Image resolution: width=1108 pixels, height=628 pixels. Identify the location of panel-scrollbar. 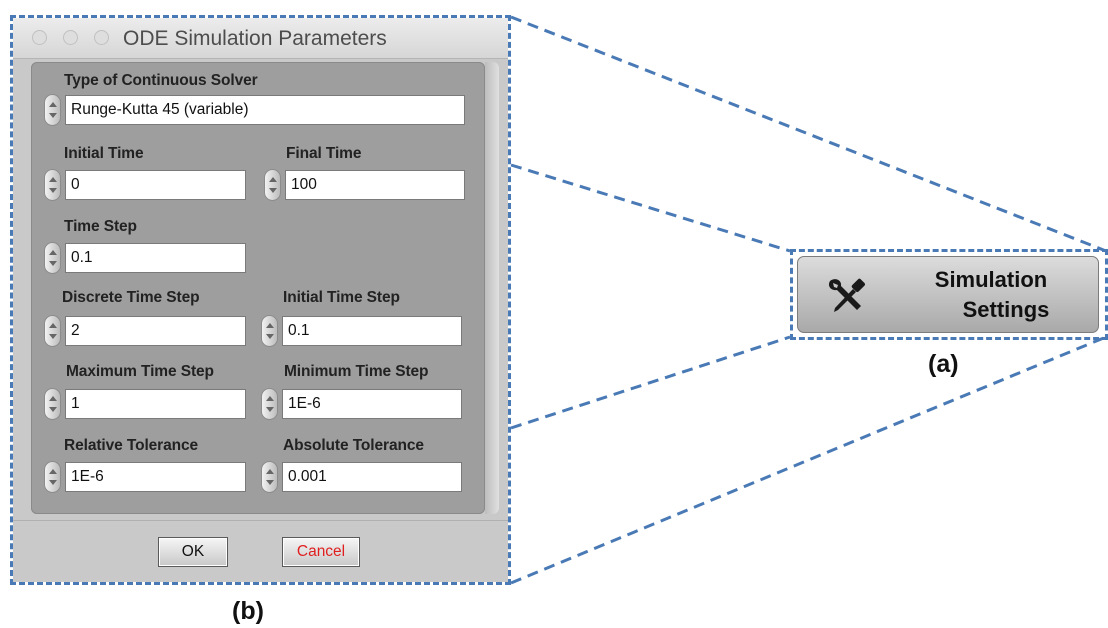
(492, 288).